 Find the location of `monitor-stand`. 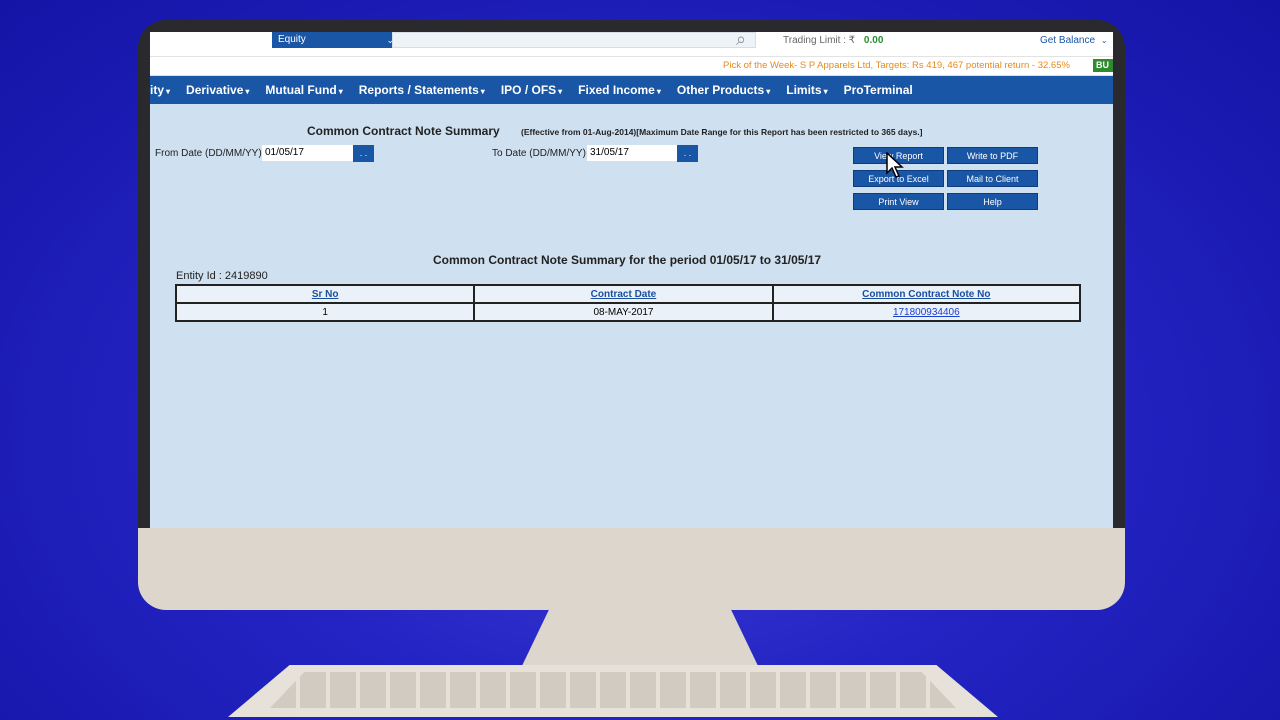

monitor-stand is located at coordinates (640, 640).